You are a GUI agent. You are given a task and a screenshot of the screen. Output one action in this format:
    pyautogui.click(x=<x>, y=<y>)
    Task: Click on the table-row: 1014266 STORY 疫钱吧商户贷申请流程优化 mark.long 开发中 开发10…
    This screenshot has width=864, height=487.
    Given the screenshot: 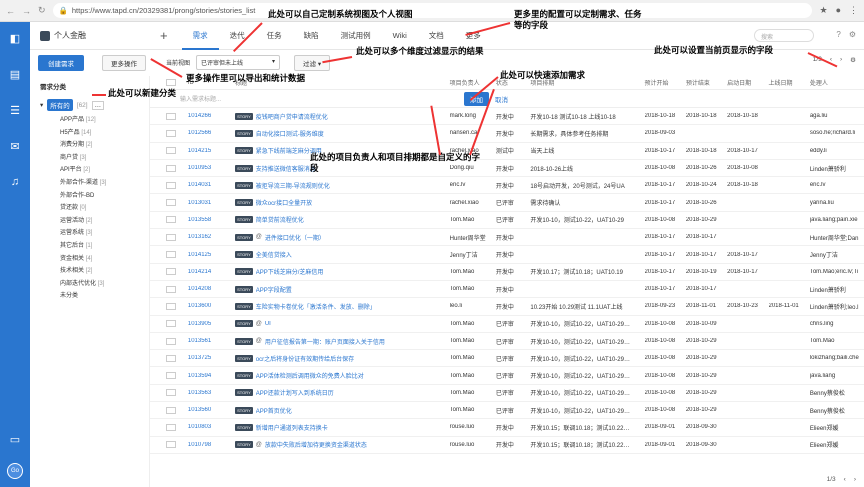 What is the action you would take?
    pyautogui.click(x=507, y=117)
    